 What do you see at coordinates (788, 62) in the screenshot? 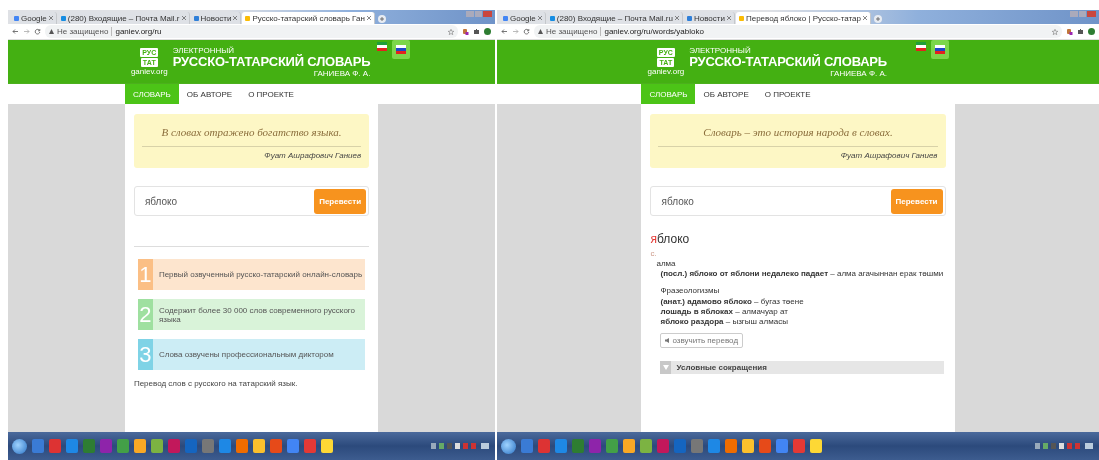
I see `site-title: РУССКО-ТАТАРСКИЙ СЛОВАРЬ` at bounding box center [788, 62].